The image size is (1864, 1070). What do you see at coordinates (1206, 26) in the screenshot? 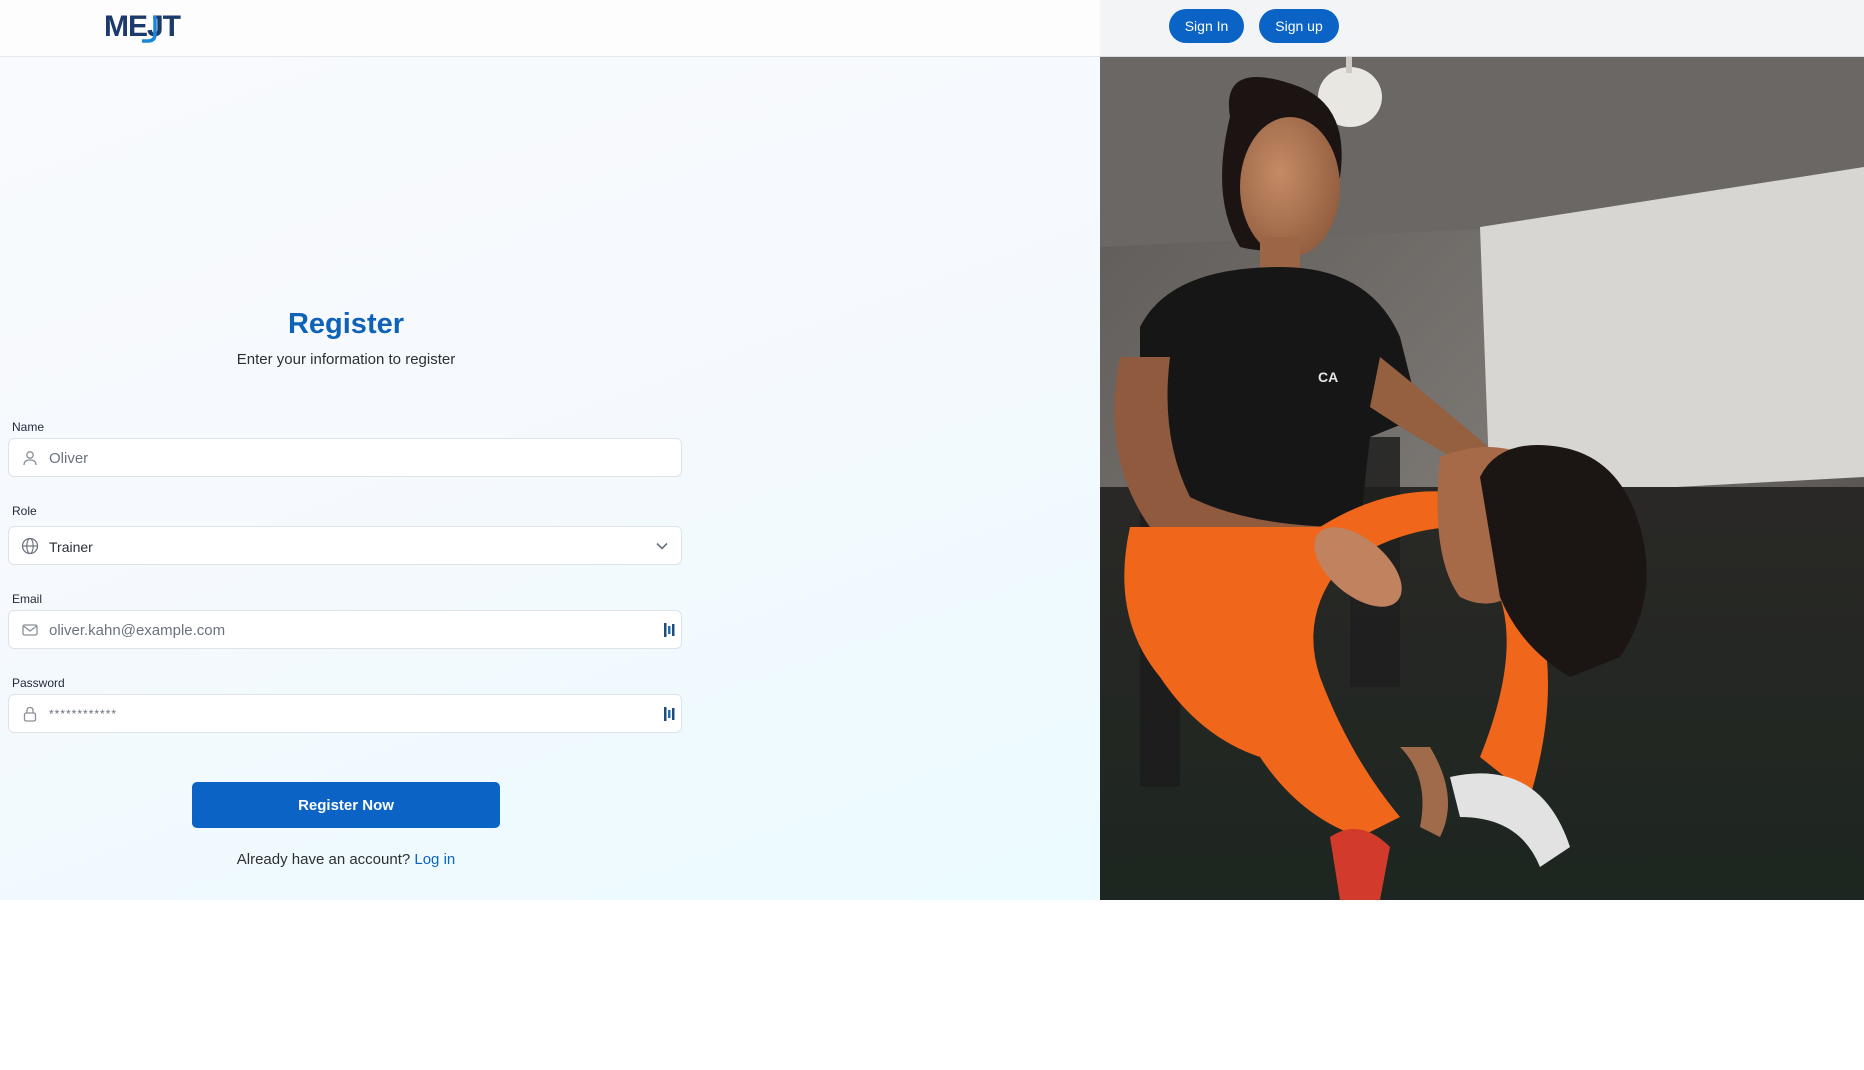
I see `sign-in-button: Sign In` at bounding box center [1206, 26].